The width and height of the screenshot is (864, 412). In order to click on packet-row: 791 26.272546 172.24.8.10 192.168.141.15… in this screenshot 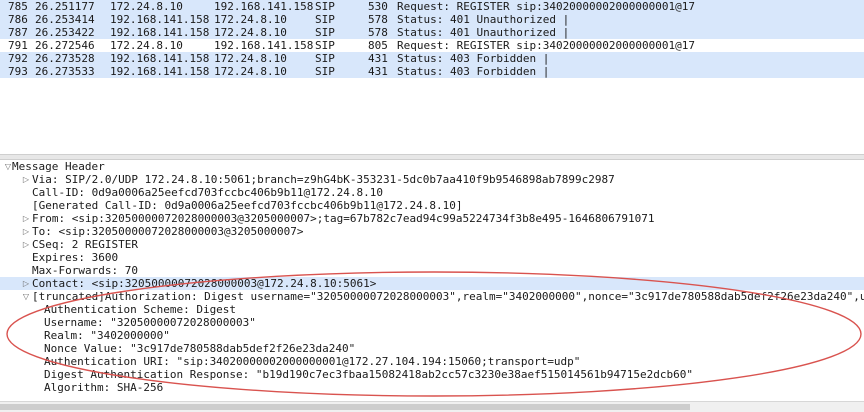, I will do `click(432, 45)`.